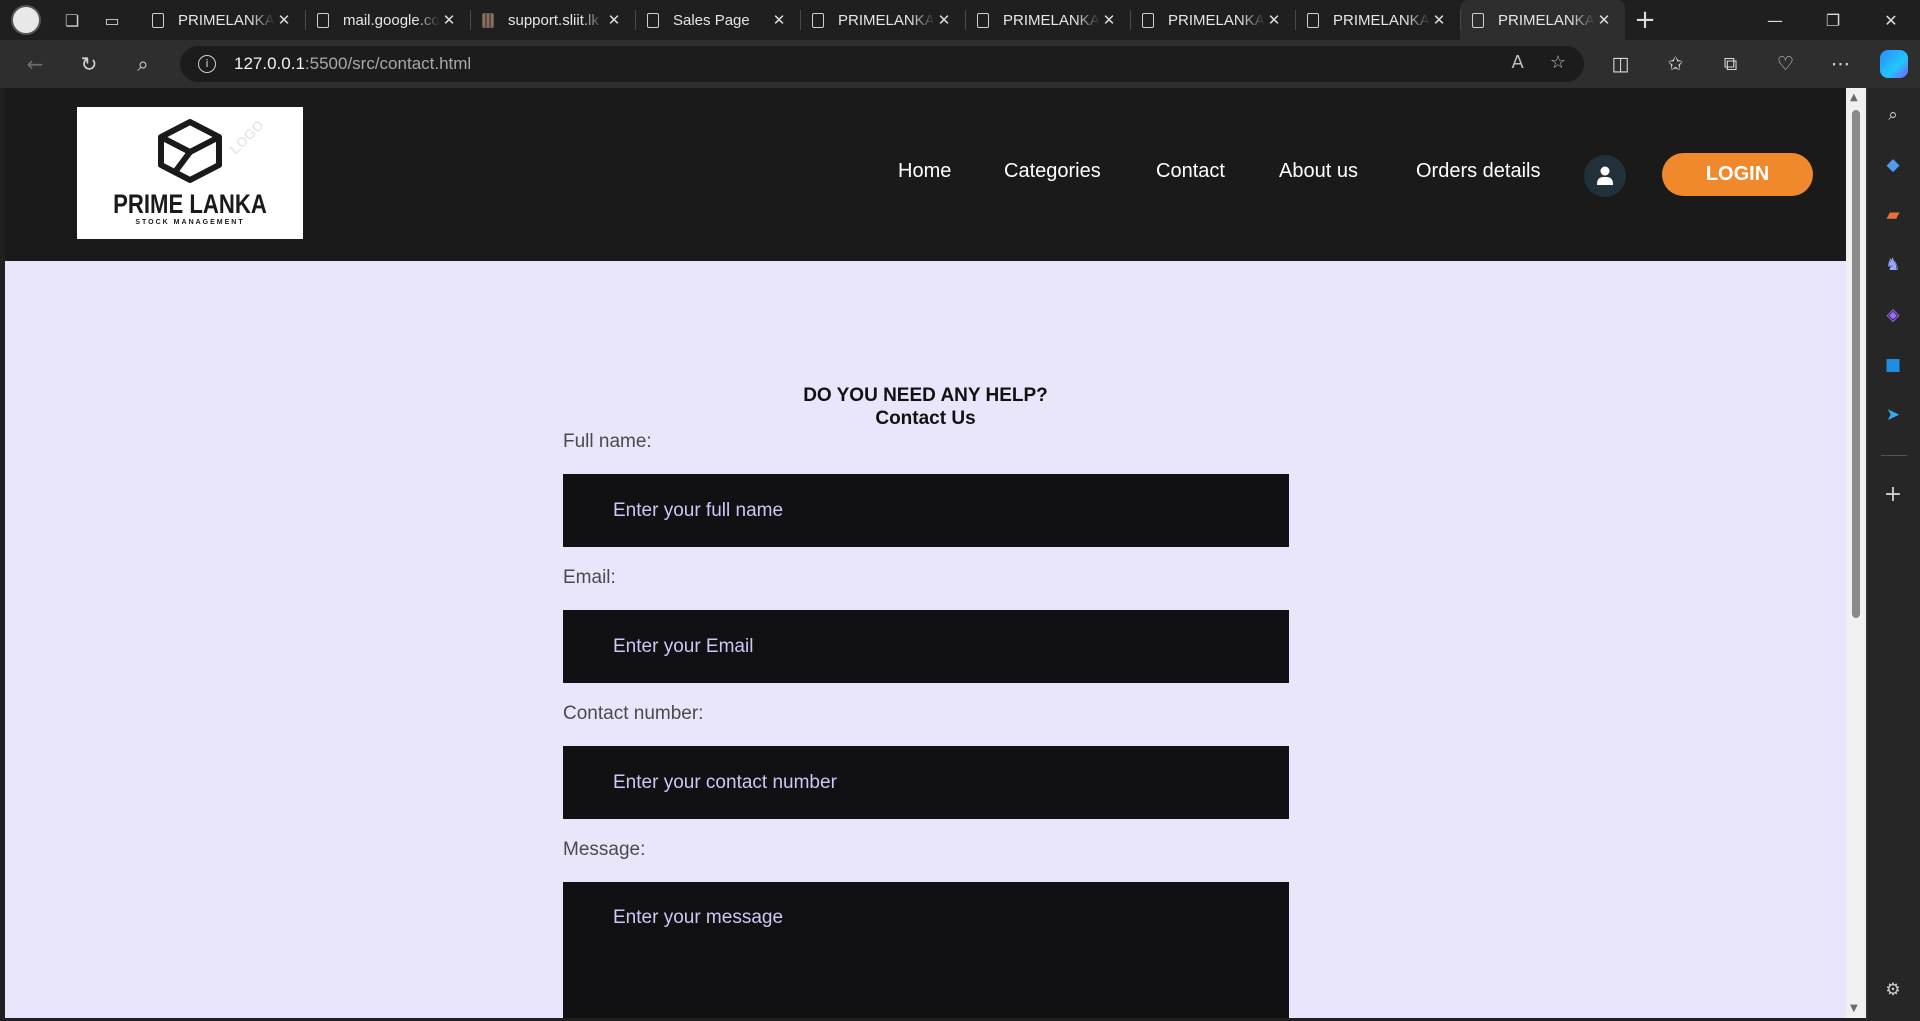  I want to click on browser-tab-active: PRIMELANKA ✕, so click(1542, 20).